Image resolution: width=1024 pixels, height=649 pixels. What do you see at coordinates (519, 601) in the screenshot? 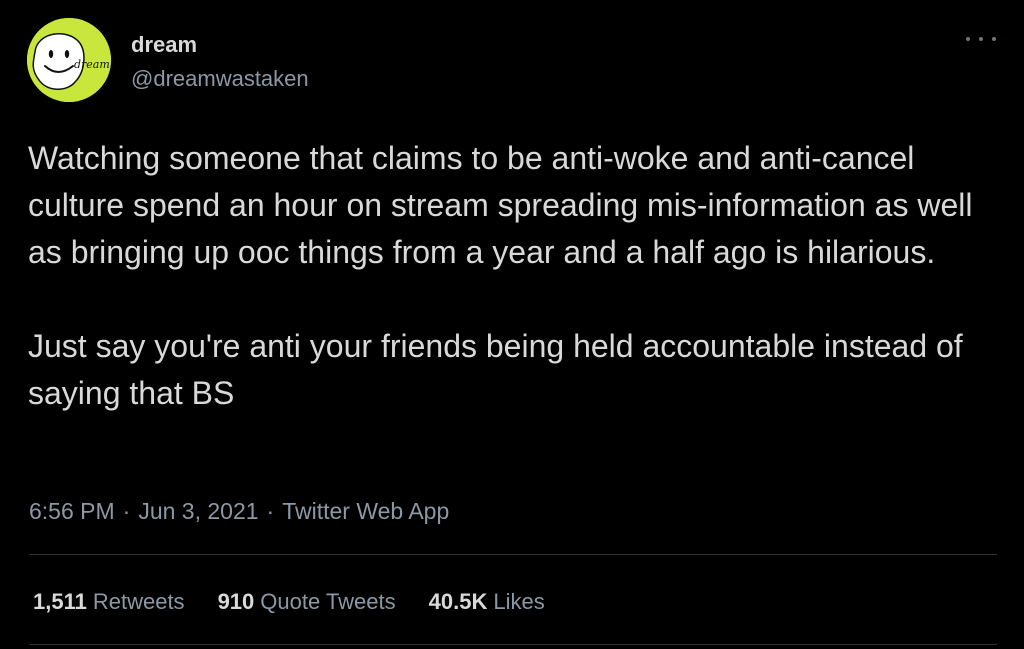
I see `likes-label: Likes` at bounding box center [519, 601].